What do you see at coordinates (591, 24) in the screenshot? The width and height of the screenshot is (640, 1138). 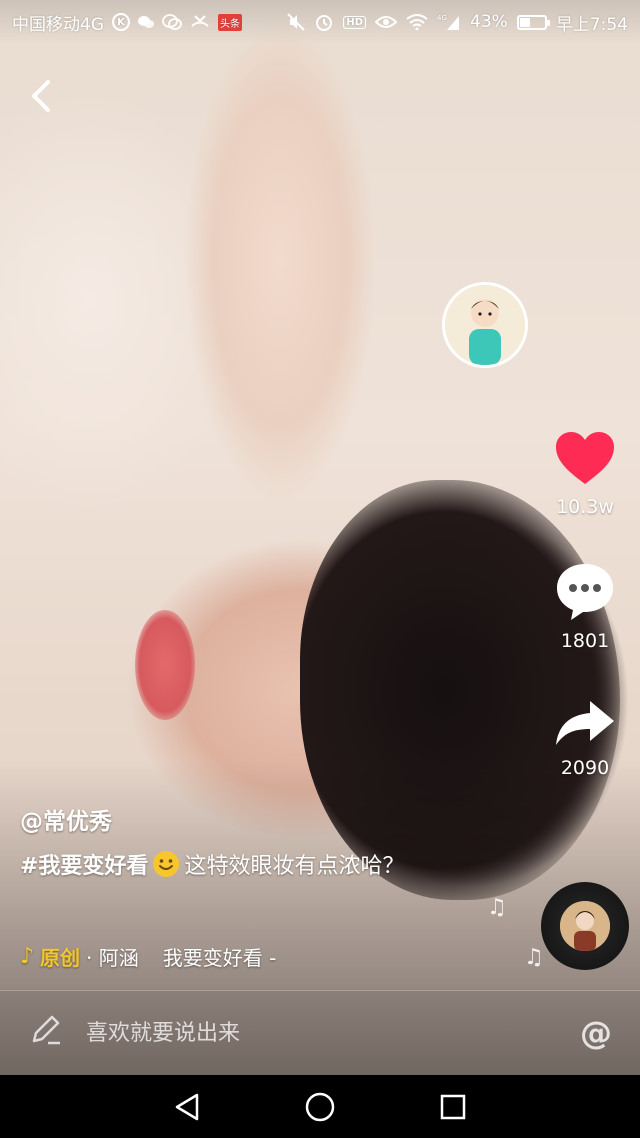 I see `clock: 早上7:54` at bounding box center [591, 24].